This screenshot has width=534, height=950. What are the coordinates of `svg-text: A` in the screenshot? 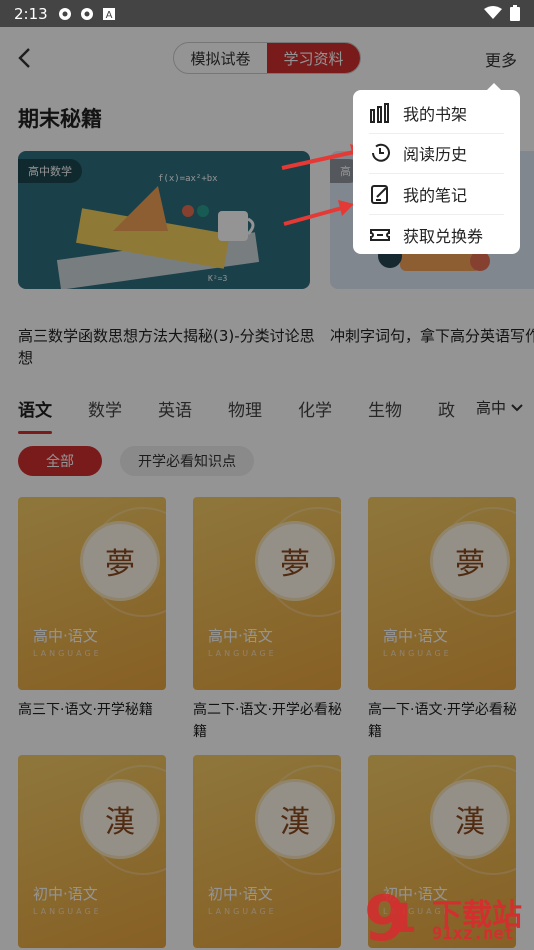 It's located at (108, 15).